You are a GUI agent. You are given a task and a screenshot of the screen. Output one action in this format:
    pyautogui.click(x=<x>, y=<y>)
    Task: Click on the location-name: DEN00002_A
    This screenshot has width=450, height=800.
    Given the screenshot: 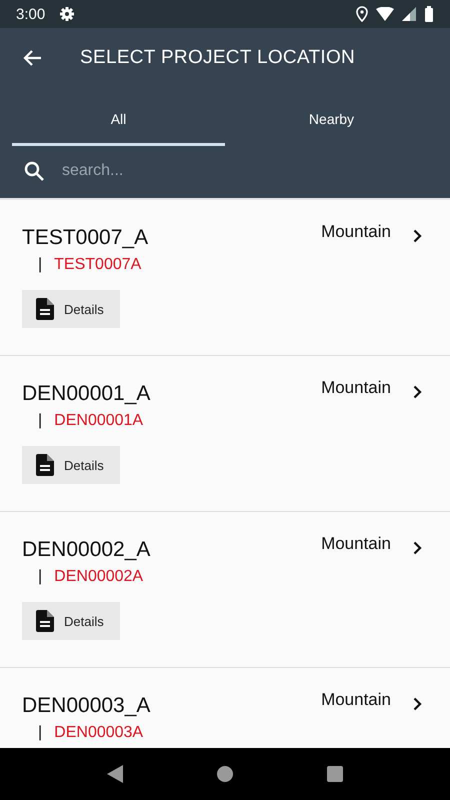 What is the action you would take?
    pyautogui.click(x=87, y=550)
    